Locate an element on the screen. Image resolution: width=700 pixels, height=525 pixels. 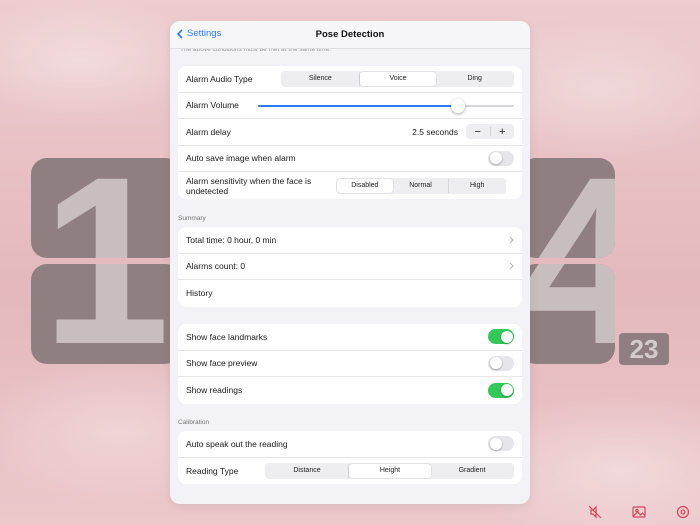
reading-type-row: Reading Type Distance Height Gradient is located at coordinates (350, 471).